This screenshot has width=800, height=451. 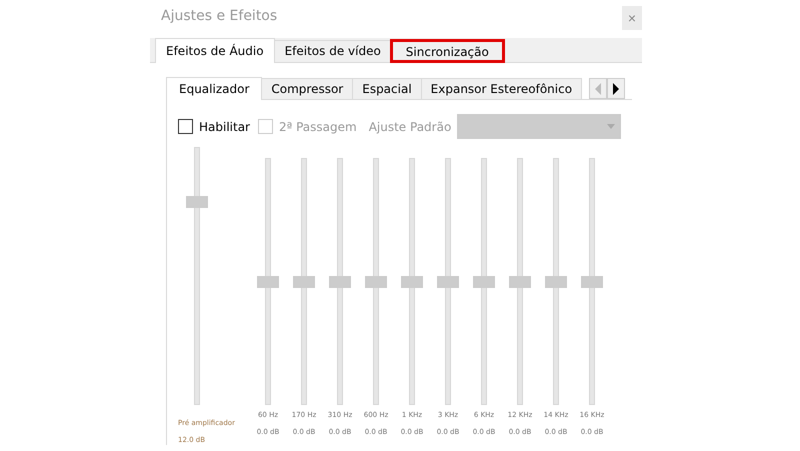 What do you see at coordinates (611, 126) in the screenshot?
I see `caret-icon` at bounding box center [611, 126].